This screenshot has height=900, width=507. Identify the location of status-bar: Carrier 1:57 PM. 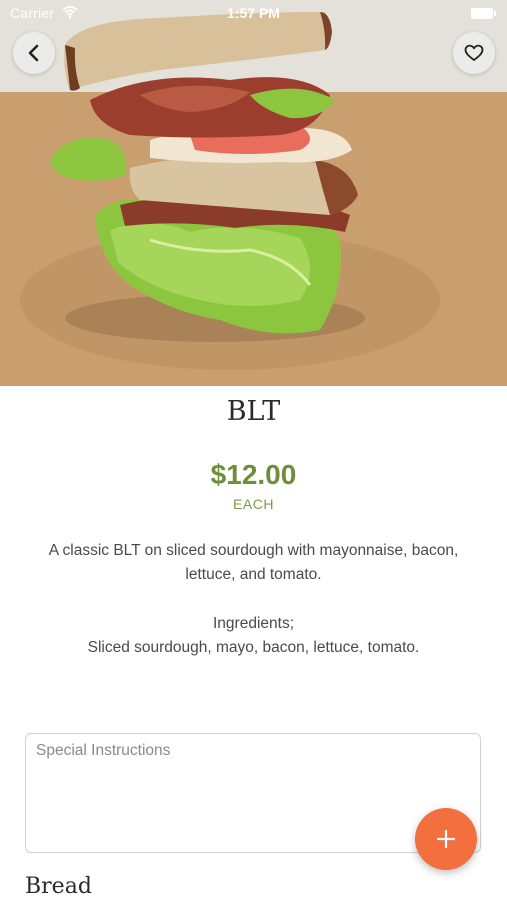
(253, 14).